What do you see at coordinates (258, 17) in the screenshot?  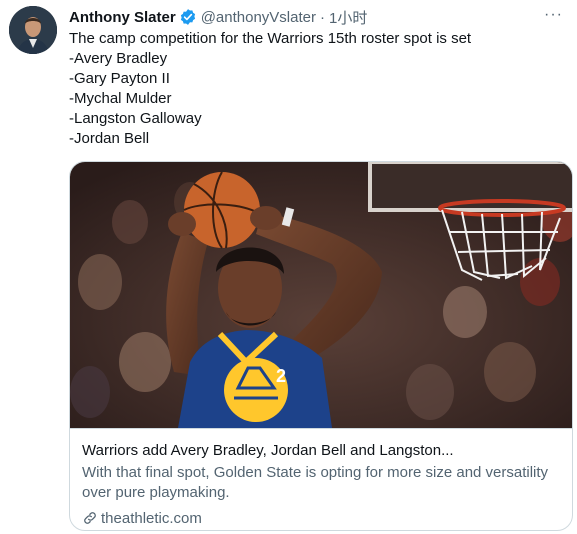 I see `author-handle: @anthonyVslater` at bounding box center [258, 17].